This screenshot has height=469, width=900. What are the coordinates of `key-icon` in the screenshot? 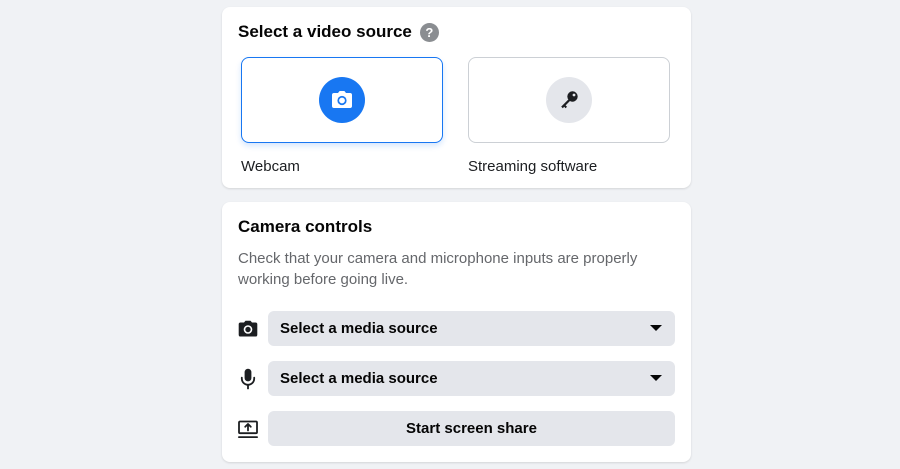 It's located at (569, 100).